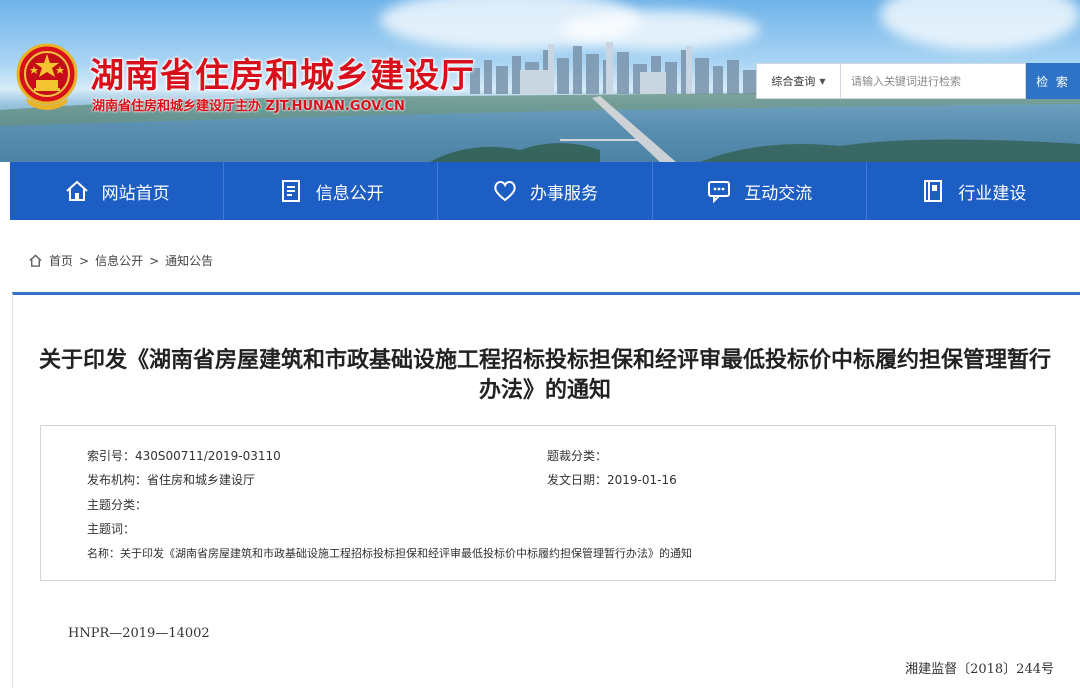  Describe the element at coordinates (248, 106) in the screenshot. I see `site-subtitle: 湖南省住房和城乡建设厅主办 ZJT.HUNAN.GOV.CN` at that location.